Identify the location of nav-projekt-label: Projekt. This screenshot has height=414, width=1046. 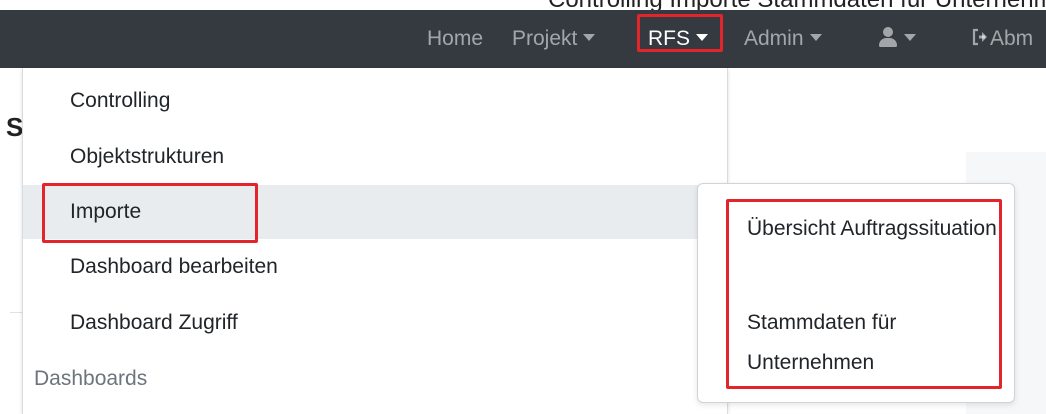
(545, 38).